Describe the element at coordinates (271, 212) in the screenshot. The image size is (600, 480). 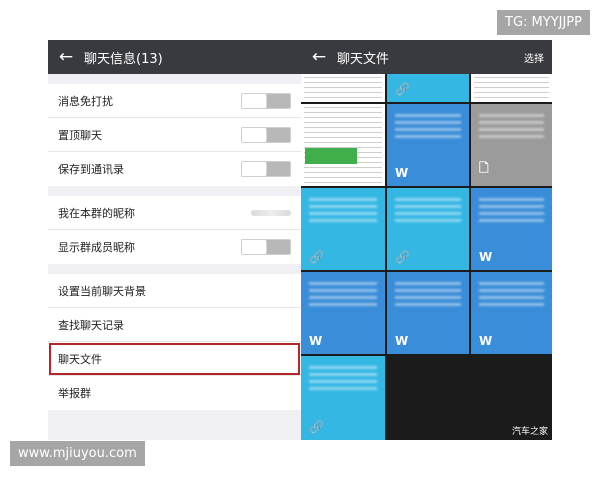
I see `nickname-value-blurred` at that location.